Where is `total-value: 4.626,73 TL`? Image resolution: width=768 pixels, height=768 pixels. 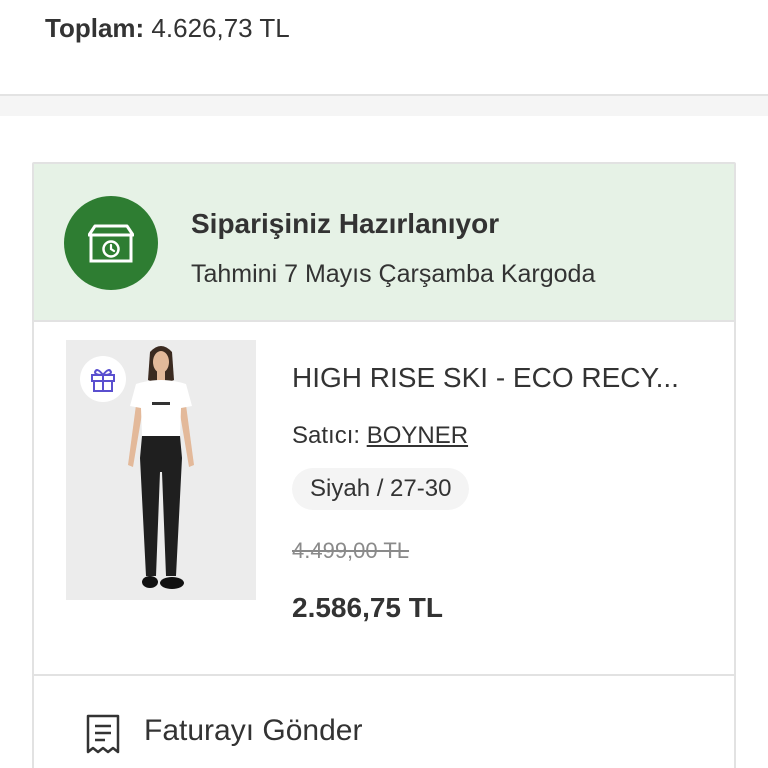
total-value: 4.626,73 TL is located at coordinates (220, 28).